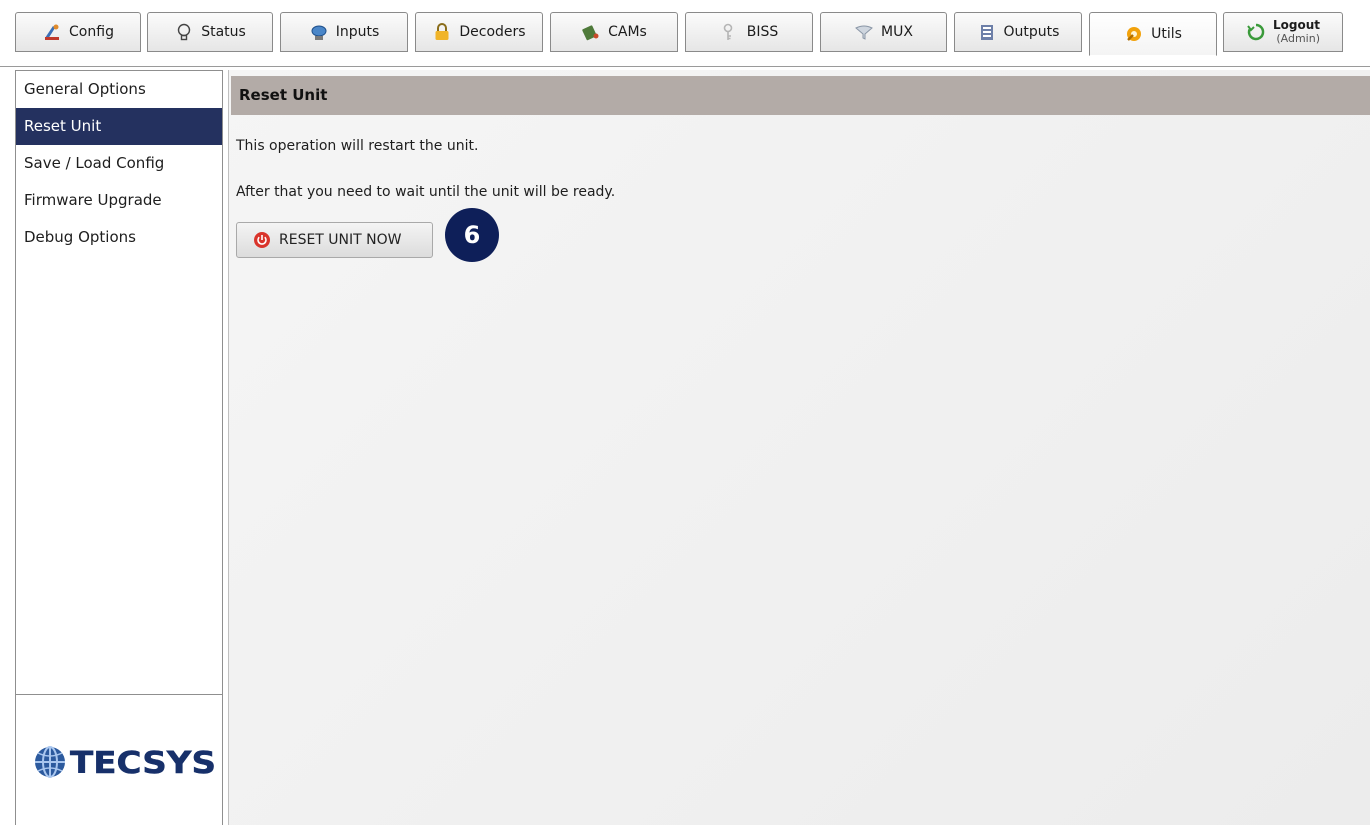 The width and height of the screenshot is (1370, 825). I want to click on tab-label: Config, so click(91, 32).